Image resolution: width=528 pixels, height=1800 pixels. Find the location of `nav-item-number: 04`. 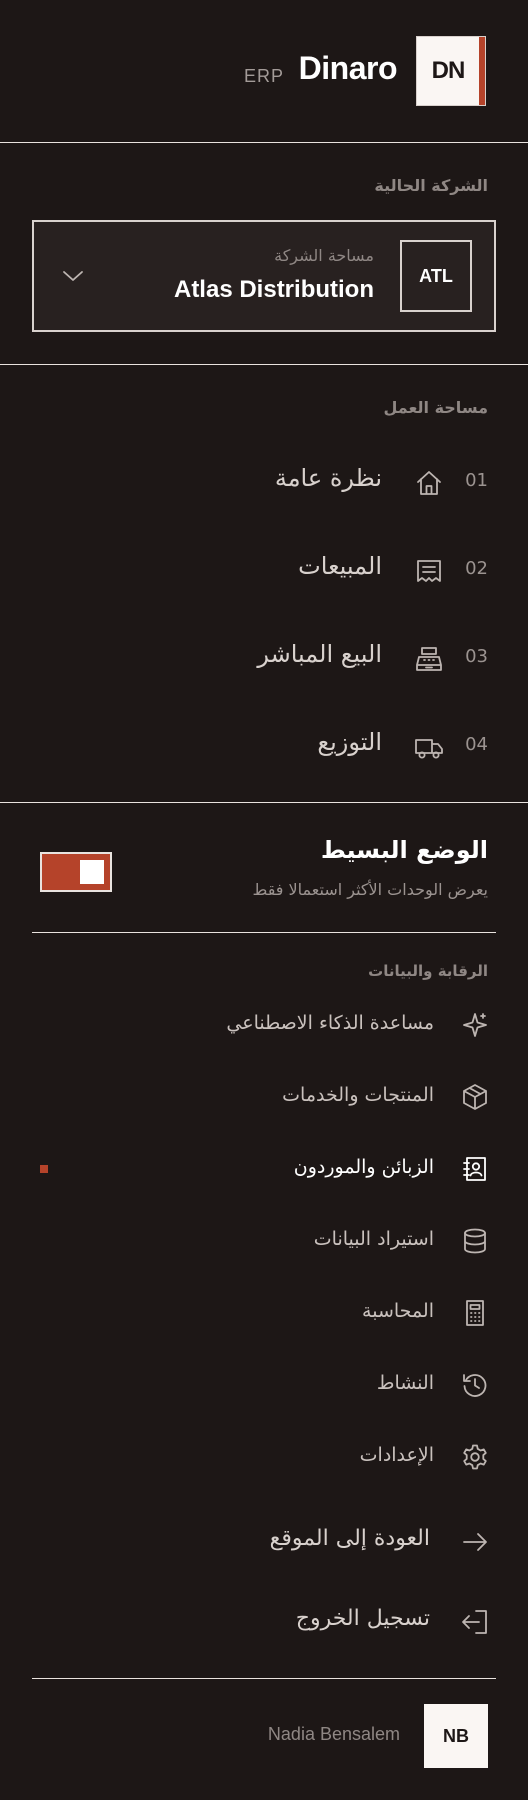

nav-item-number: 04 is located at coordinates (476, 744).